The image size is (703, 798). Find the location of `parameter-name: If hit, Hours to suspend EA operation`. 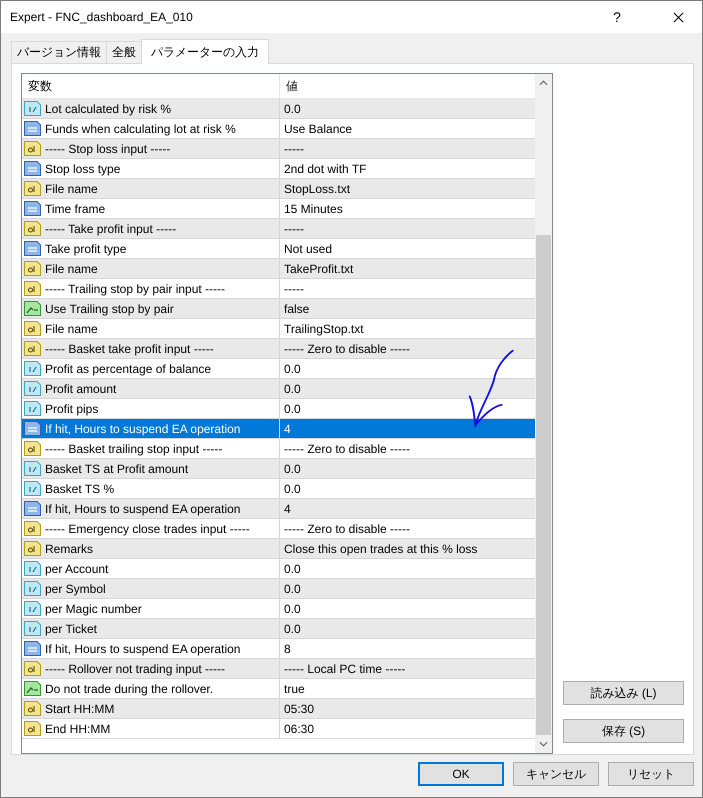

parameter-name: If hit, Hours to suspend EA operation is located at coordinates (142, 509).